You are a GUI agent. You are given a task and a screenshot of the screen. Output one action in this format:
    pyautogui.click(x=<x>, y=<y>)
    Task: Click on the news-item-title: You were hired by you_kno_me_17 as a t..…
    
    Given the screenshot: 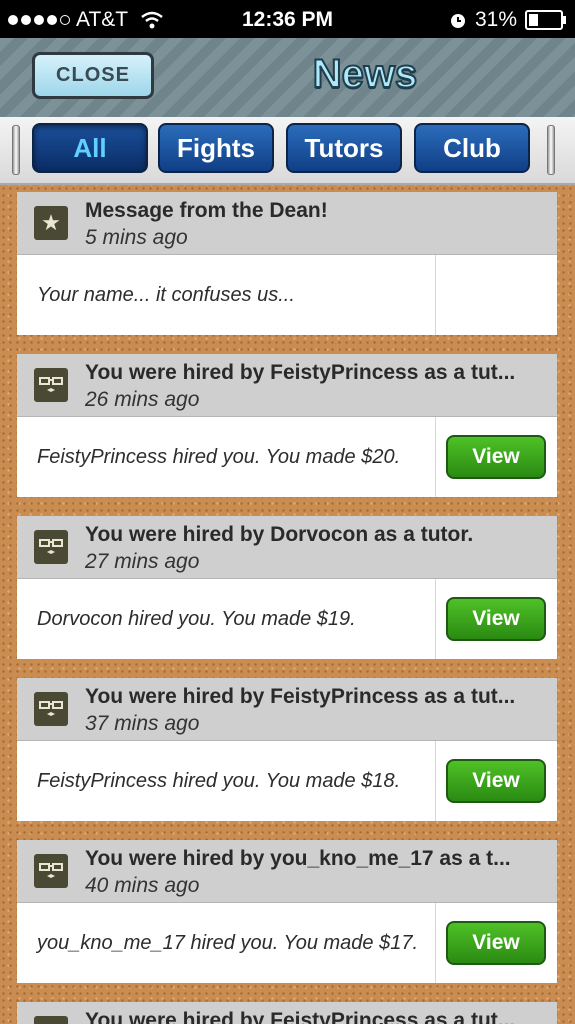 What is the action you would take?
    pyautogui.click(x=298, y=858)
    